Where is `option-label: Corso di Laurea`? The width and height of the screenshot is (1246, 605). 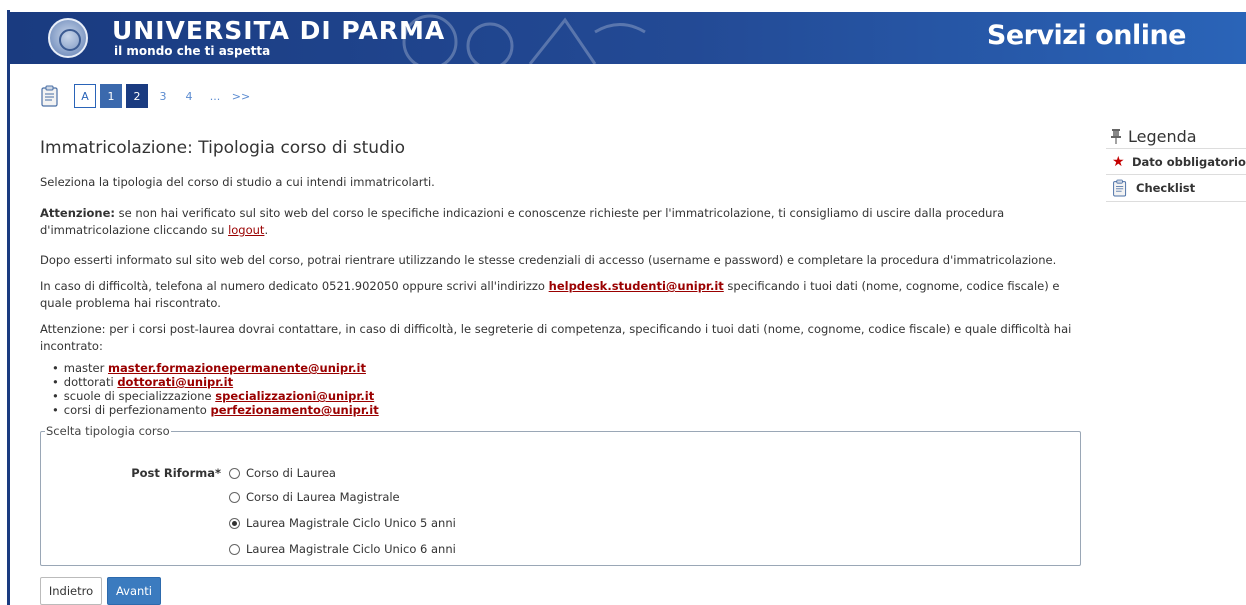
option-label: Corso di Laurea is located at coordinates (291, 473).